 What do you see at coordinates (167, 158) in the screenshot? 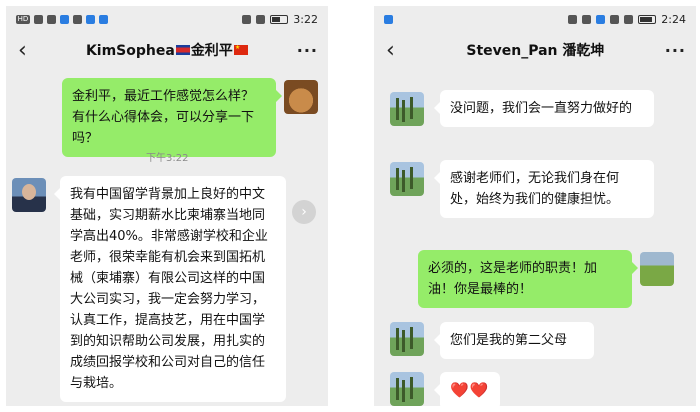
I see `message-timestamp: 下午3:22` at bounding box center [167, 158].